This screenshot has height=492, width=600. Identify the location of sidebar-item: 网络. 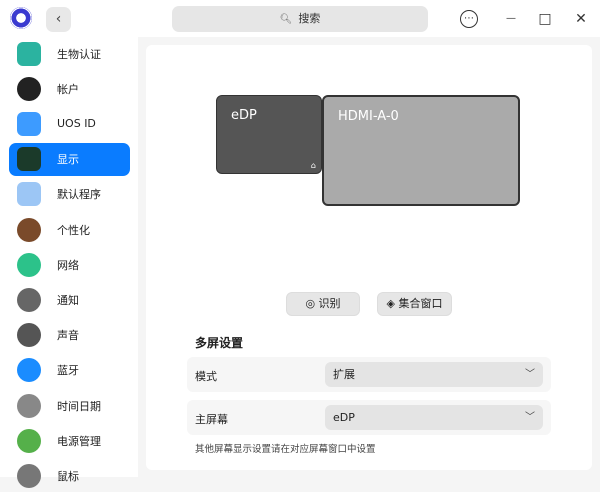
(69, 264).